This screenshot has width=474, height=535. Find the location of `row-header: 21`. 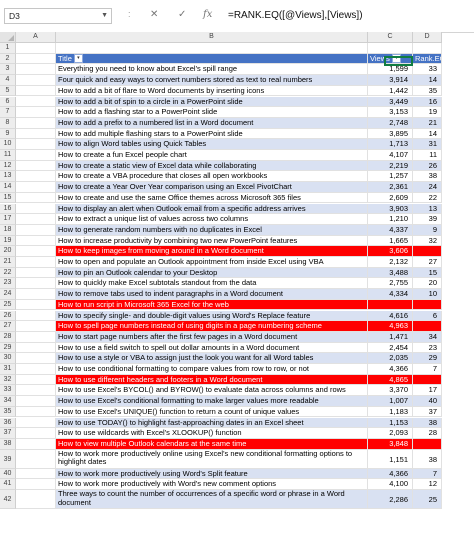

row-header: 21 is located at coordinates (8, 262).